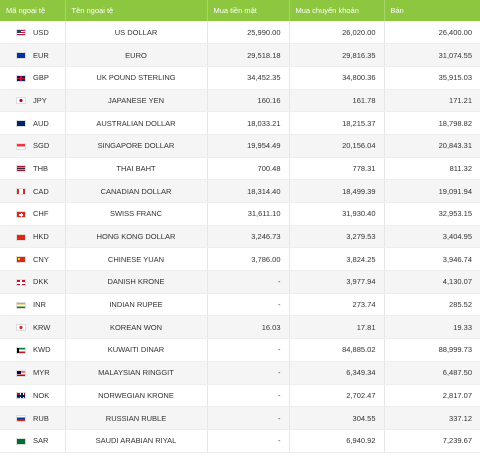 Image resolution: width=480 pixels, height=456 pixels. What do you see at coordinates (21, 237) in the screenshot?
I see `hongkong-flag-icon` at bounding box center [21, 237].